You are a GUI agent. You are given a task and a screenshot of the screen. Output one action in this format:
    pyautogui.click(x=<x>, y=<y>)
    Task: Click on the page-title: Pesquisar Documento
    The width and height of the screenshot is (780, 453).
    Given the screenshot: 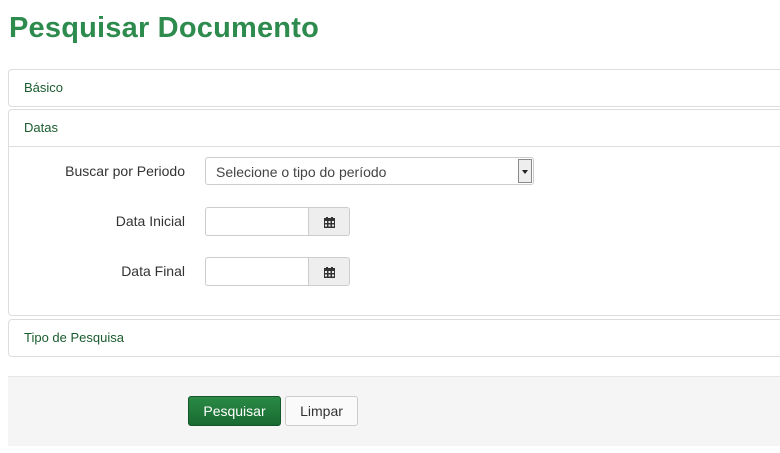 What is the action you would take?
    pyautogui.click(x=164, y=28)
    